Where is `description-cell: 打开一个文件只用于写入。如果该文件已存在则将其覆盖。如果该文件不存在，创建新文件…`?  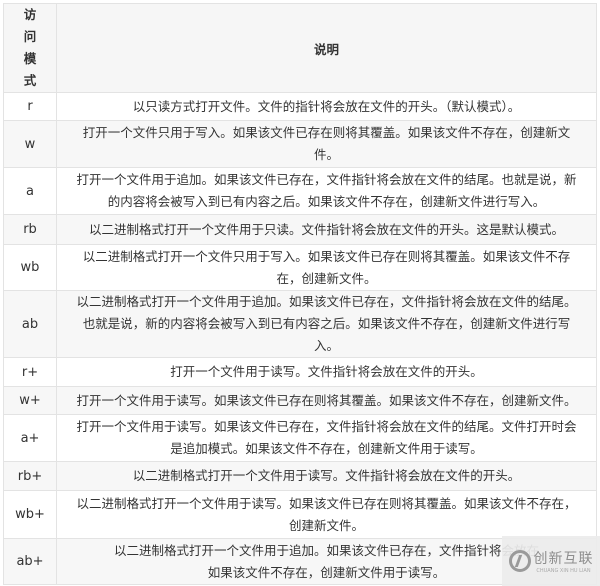 description-cell: 打开一个文件只用于写入。如果该文件已存在则将其覆盖。如果该文件不存在，创建新文件… is located at coordinates (326, 144).